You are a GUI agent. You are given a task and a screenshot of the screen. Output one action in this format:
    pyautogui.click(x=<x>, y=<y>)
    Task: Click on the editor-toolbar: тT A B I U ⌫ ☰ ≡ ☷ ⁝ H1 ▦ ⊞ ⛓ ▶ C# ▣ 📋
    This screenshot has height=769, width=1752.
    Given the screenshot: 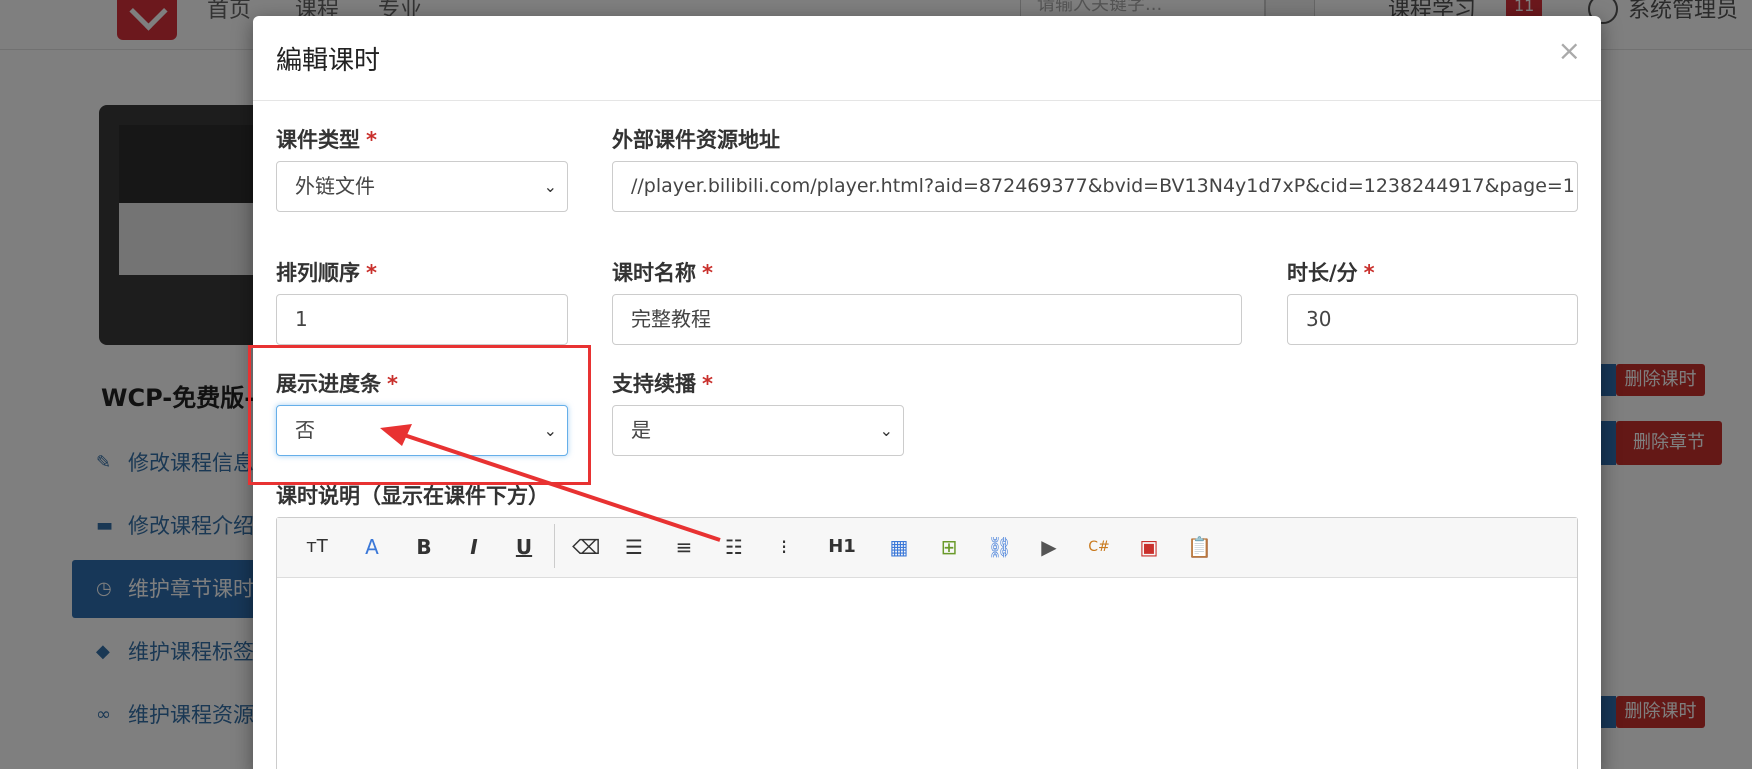 What is the action you would take?
    pyautogui.click(x=927, y=548)
    